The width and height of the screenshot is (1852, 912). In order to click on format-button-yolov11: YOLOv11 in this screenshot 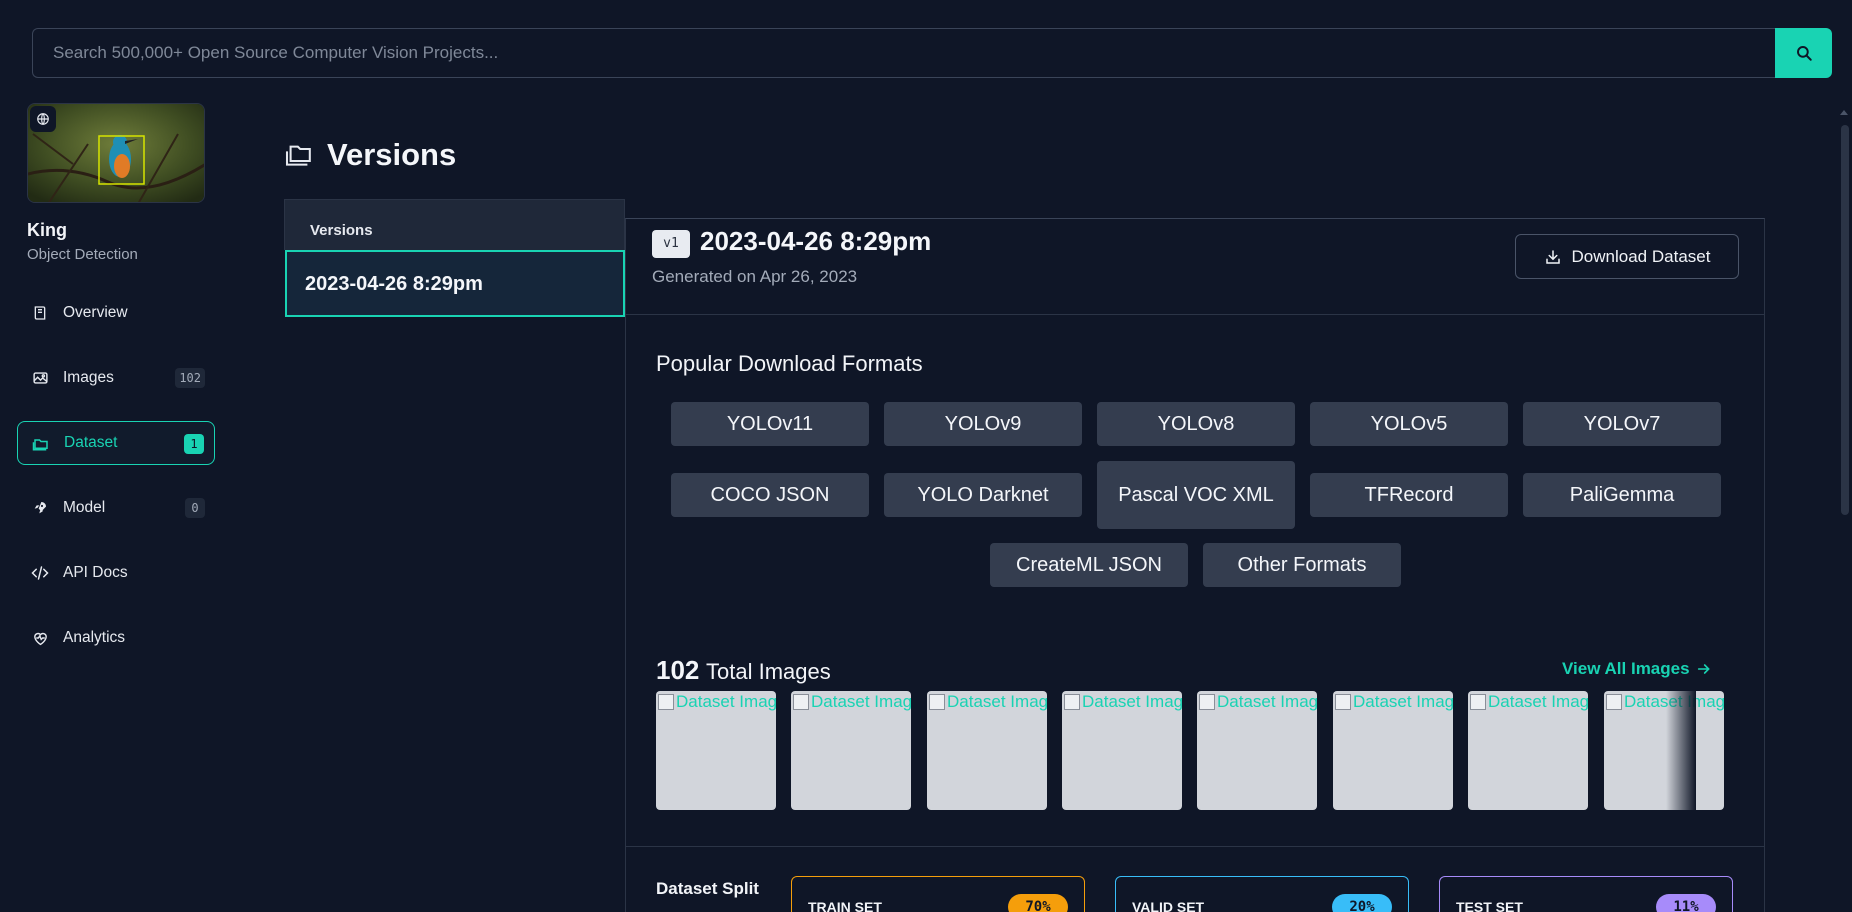, I will do `click(770, 424)`.